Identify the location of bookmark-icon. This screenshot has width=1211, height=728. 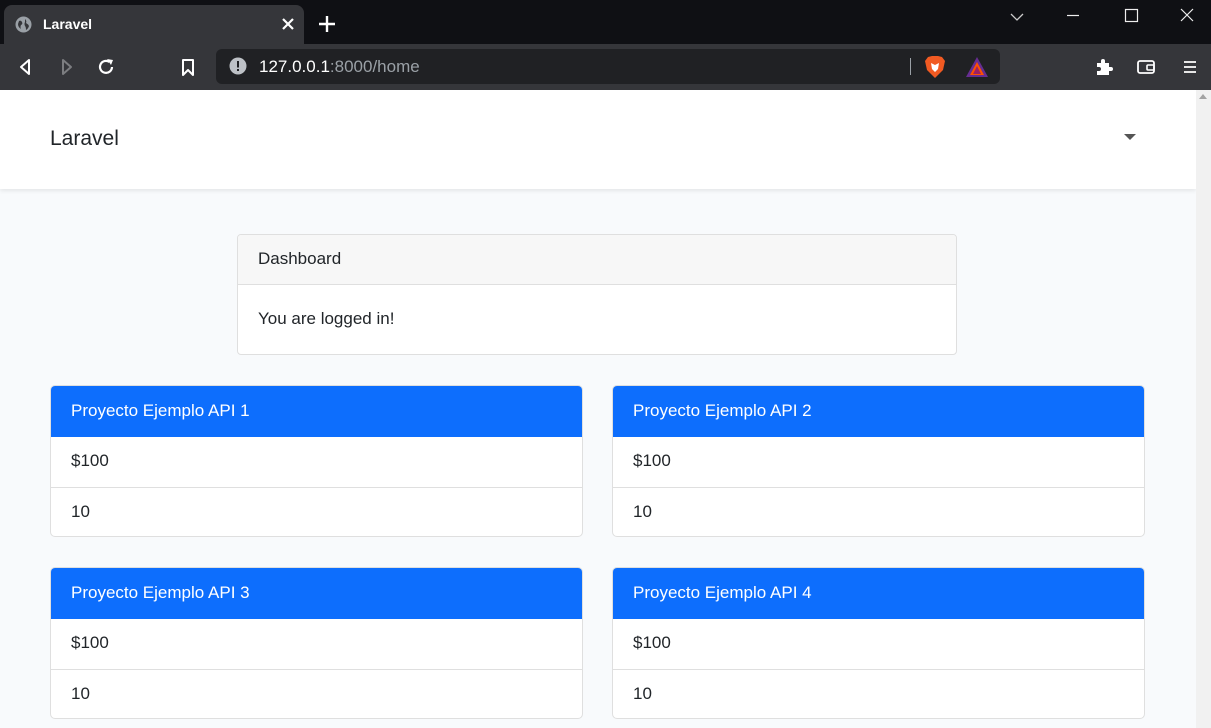
(188, 67).